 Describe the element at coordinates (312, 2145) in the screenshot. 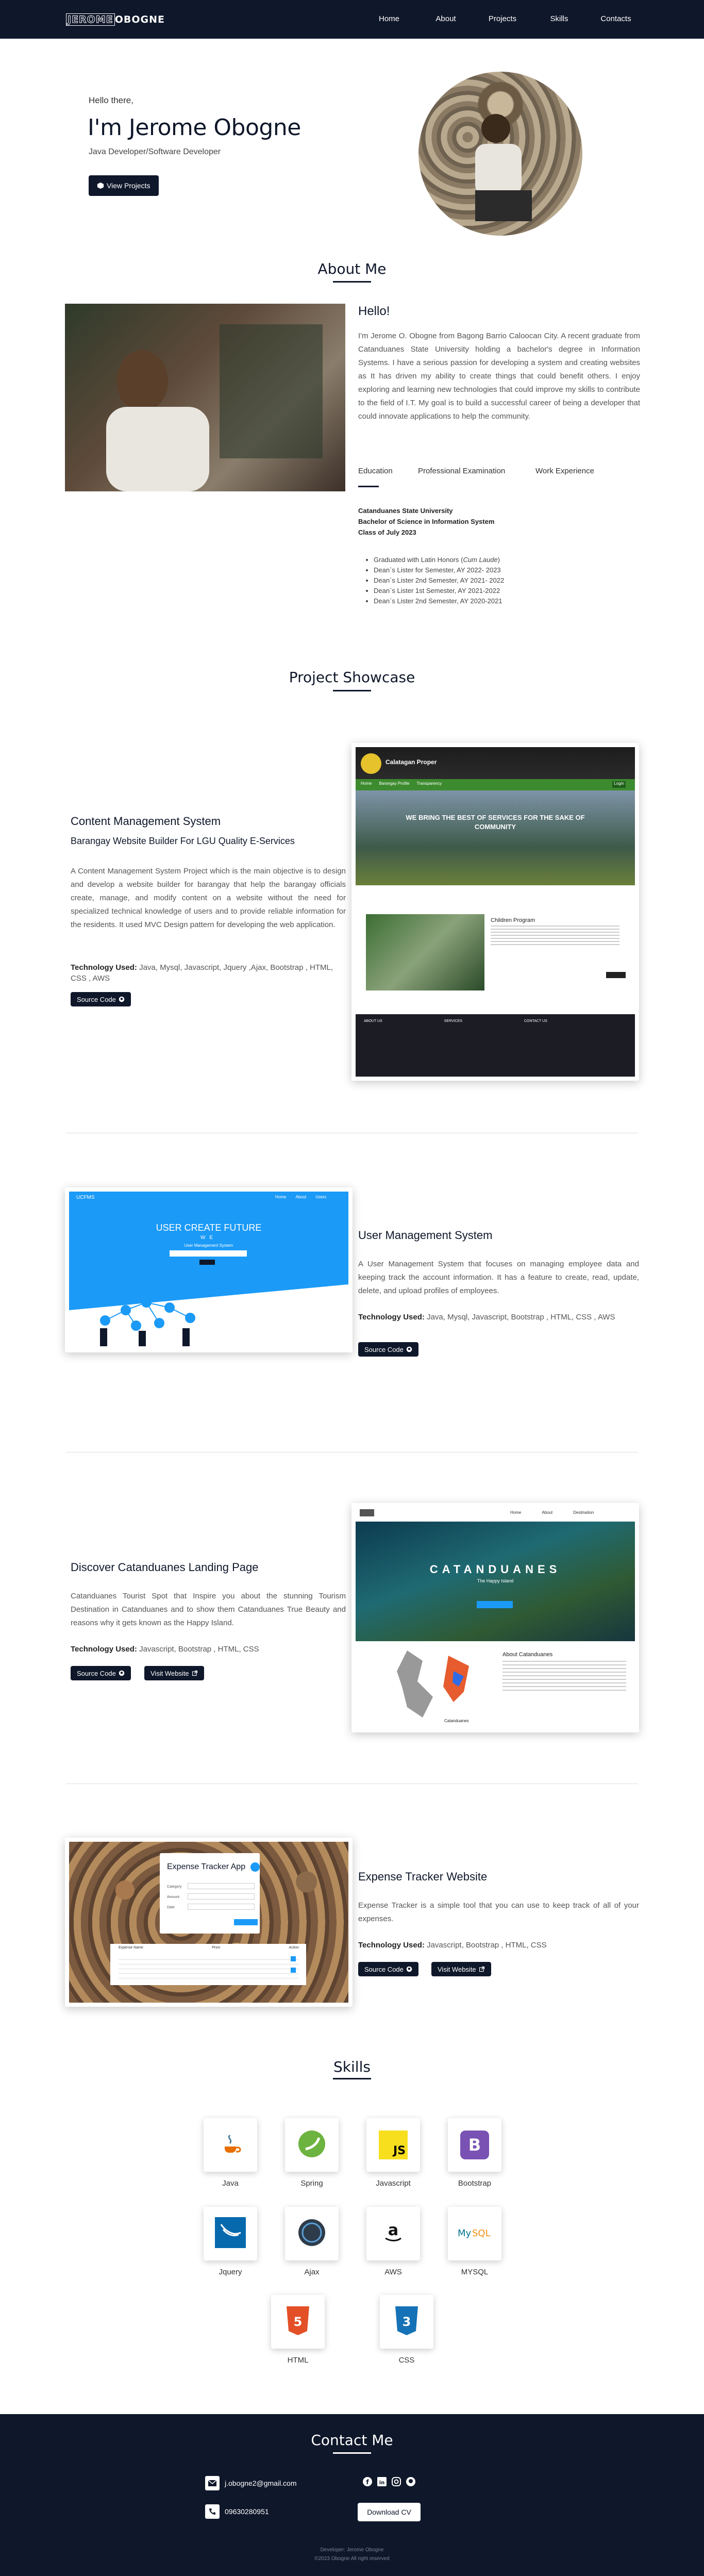

I see `spring-icon` at that location.